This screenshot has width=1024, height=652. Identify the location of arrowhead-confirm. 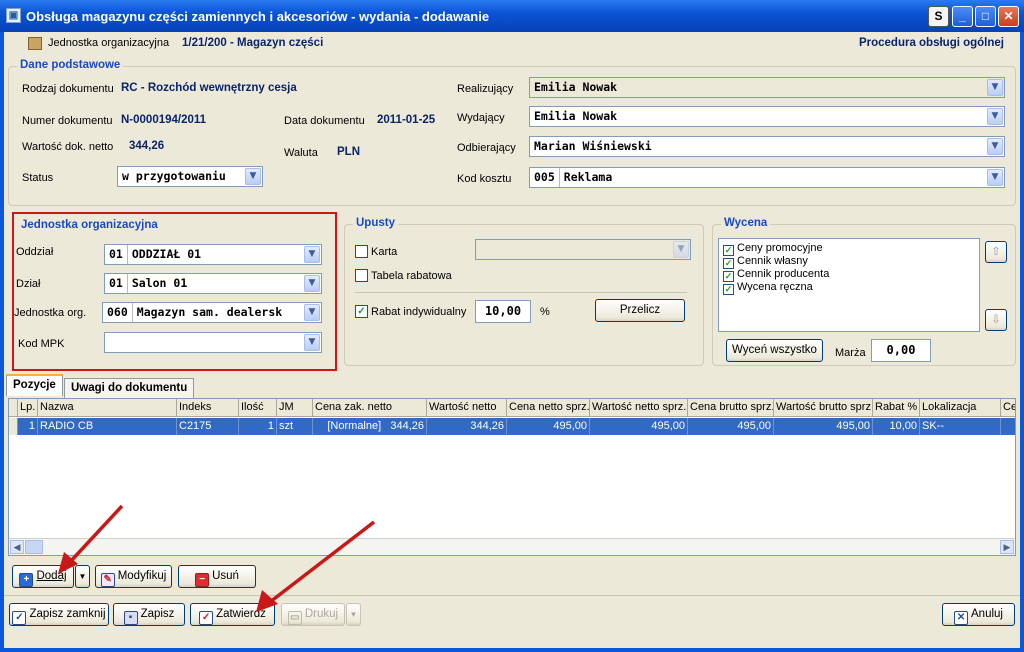
(267, 601).